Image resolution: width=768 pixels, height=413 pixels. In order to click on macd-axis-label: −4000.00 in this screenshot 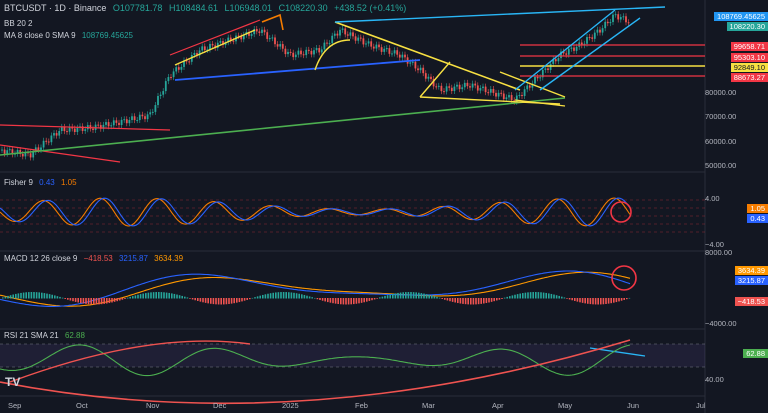, I will do `click(721, 323)`.